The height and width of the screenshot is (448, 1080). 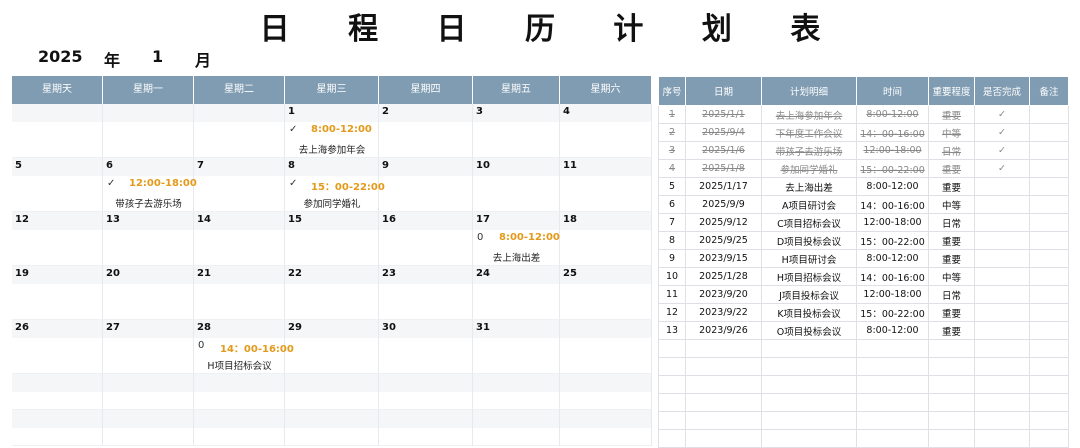 I want to click on calendar-day-cell: 1 ✓ 8:00-12:00 去上海参加年会, so click(x=332, y=131).